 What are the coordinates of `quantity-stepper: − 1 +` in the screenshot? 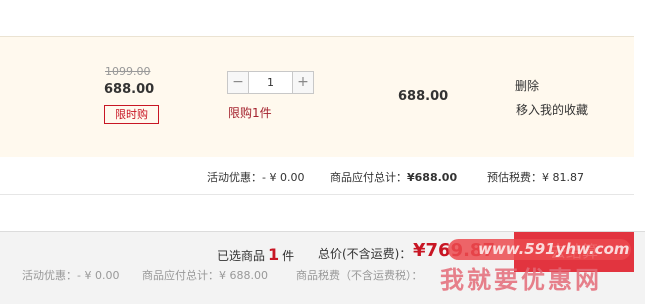 It's located at (270, 82).